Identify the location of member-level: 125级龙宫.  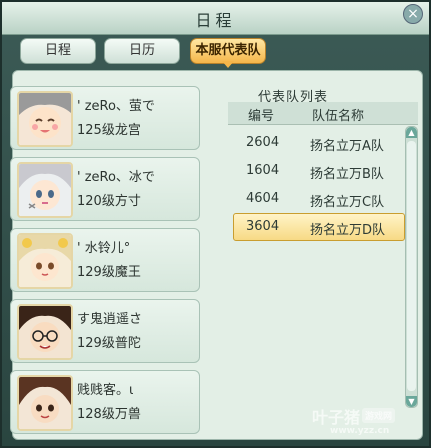
(109, 130).